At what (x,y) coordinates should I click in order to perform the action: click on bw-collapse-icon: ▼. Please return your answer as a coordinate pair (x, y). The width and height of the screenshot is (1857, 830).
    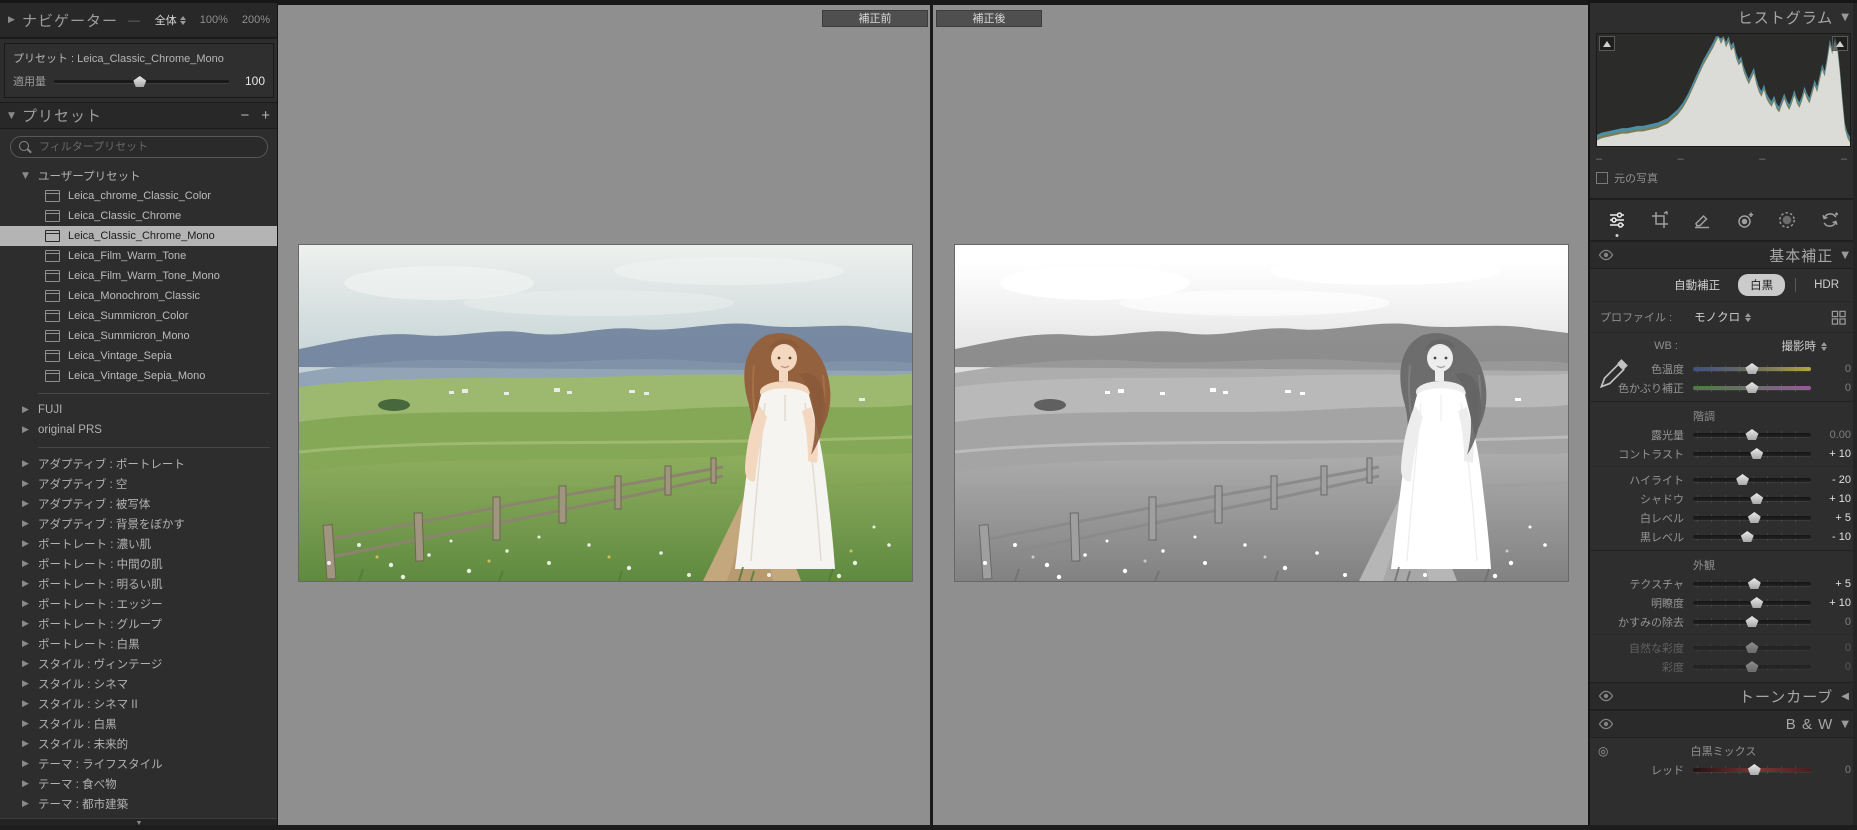
    Looking at the image, I should click on (1845, 724).